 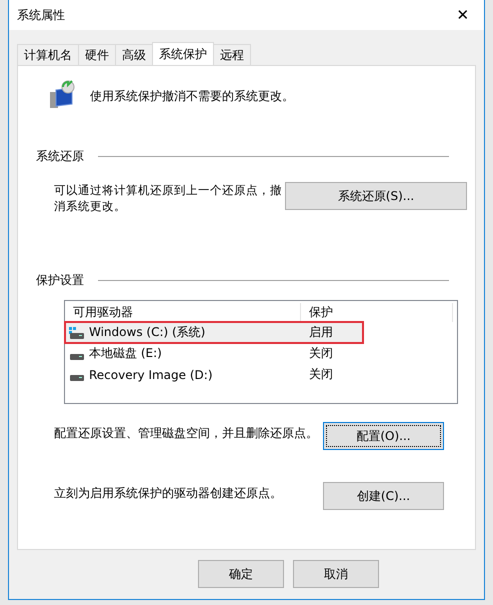 What do you see at coordinates (168, 198) in the screenshot?
I see `restore-description: 可以通过将计算机还原到上一个还原点，撤消系统更改。` at bounding box center [168, 198].